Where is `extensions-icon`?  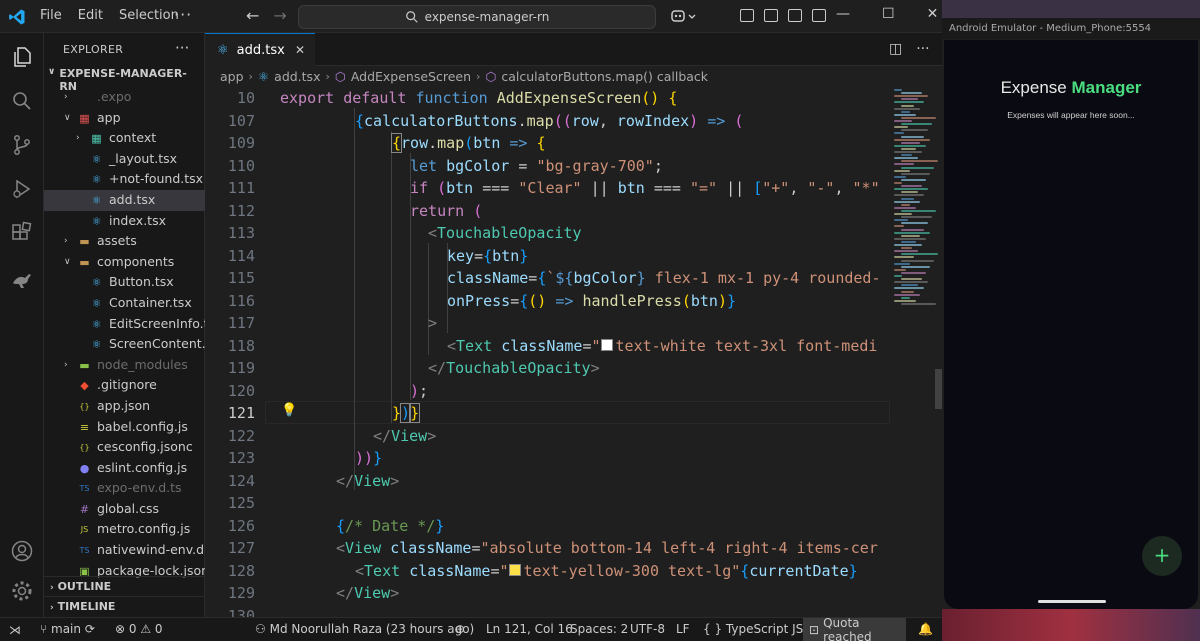
extensions-icon is located at coordinates (22, 233).